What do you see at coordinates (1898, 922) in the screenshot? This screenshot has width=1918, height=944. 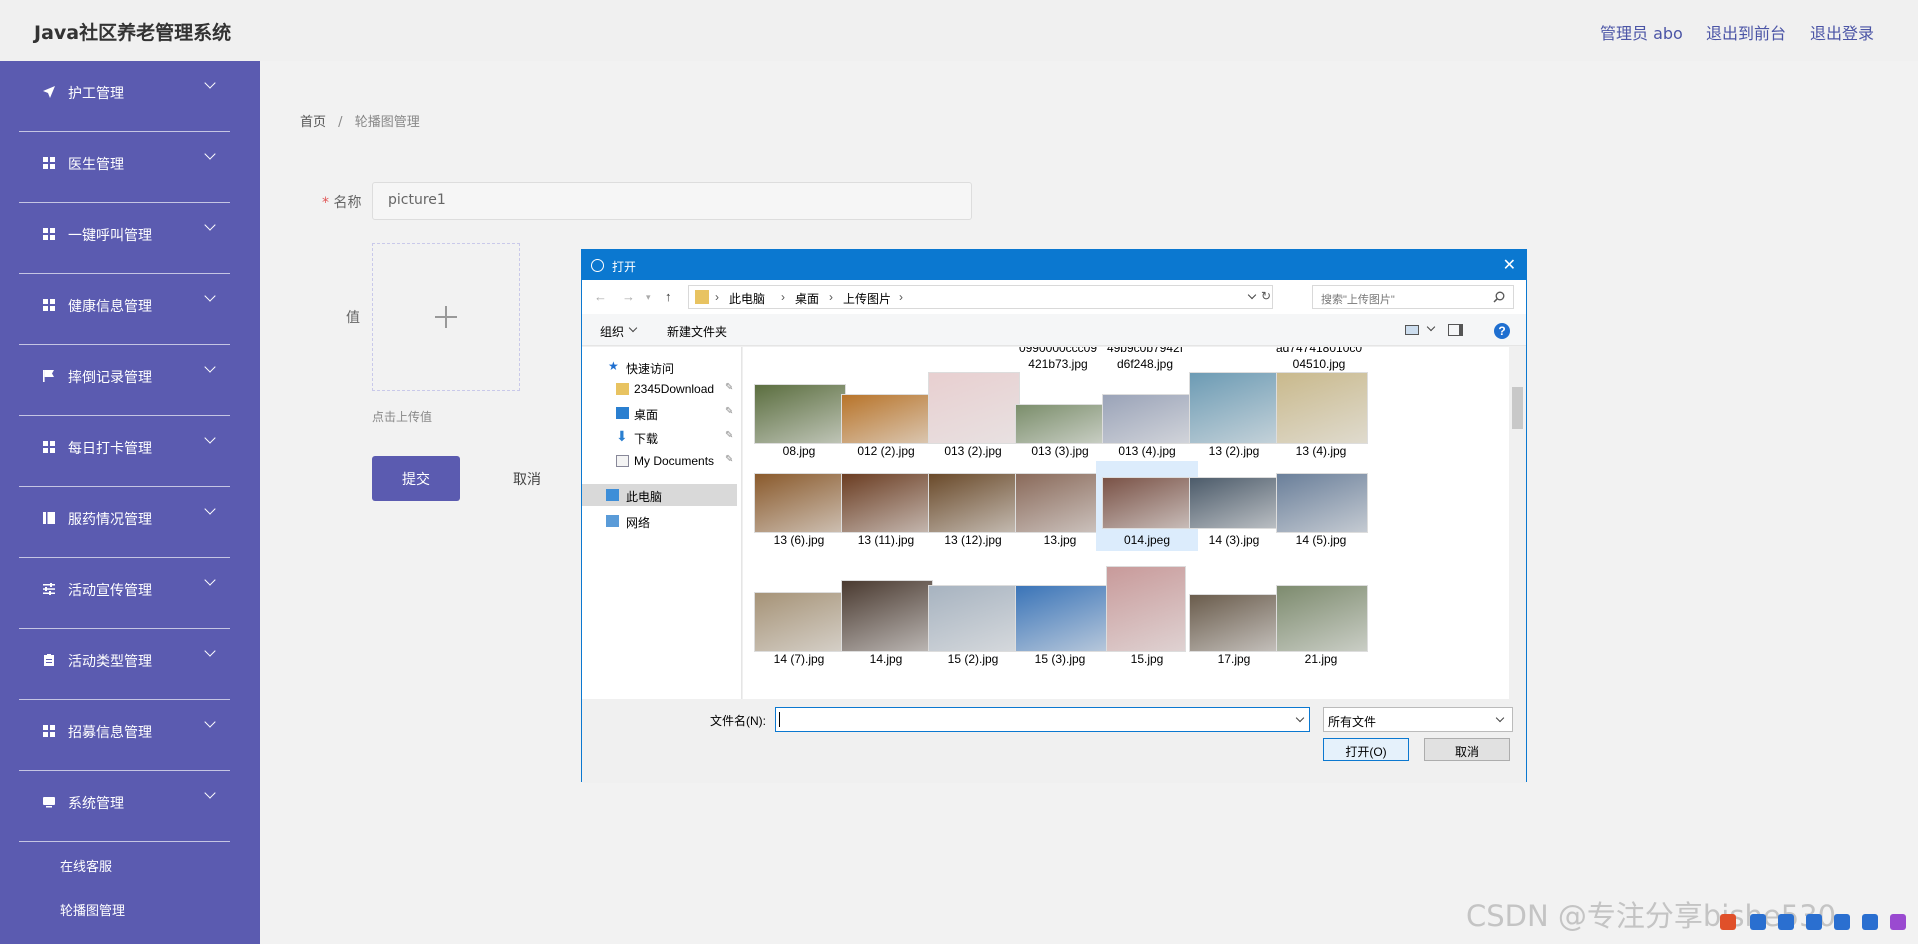 I see `menu-grid-icon` at bounding box center [1898, 922].